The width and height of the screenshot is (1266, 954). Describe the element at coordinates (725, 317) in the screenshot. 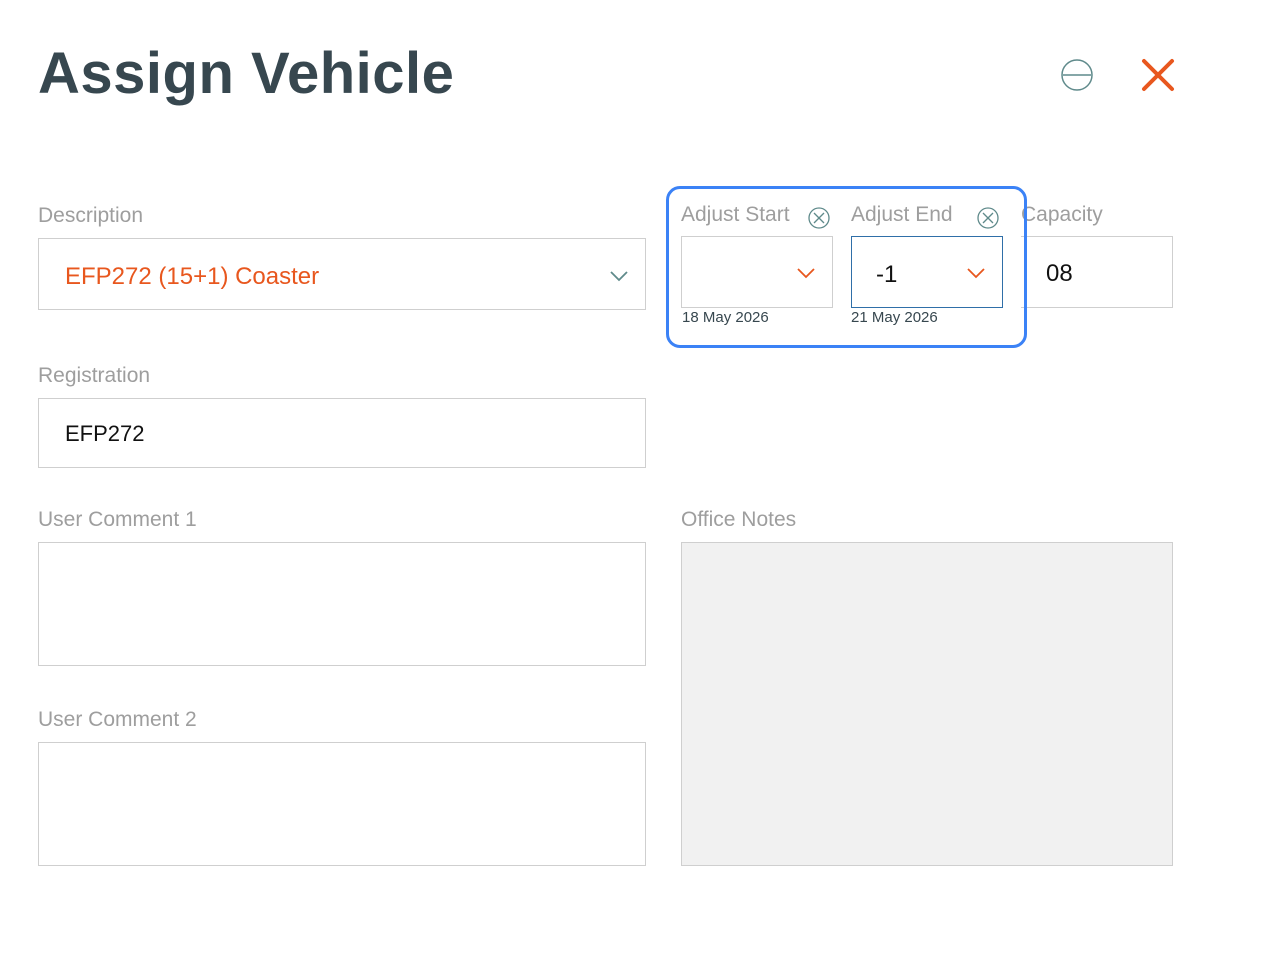

I see `adjust-start-date: 18 May 2026` at that location.